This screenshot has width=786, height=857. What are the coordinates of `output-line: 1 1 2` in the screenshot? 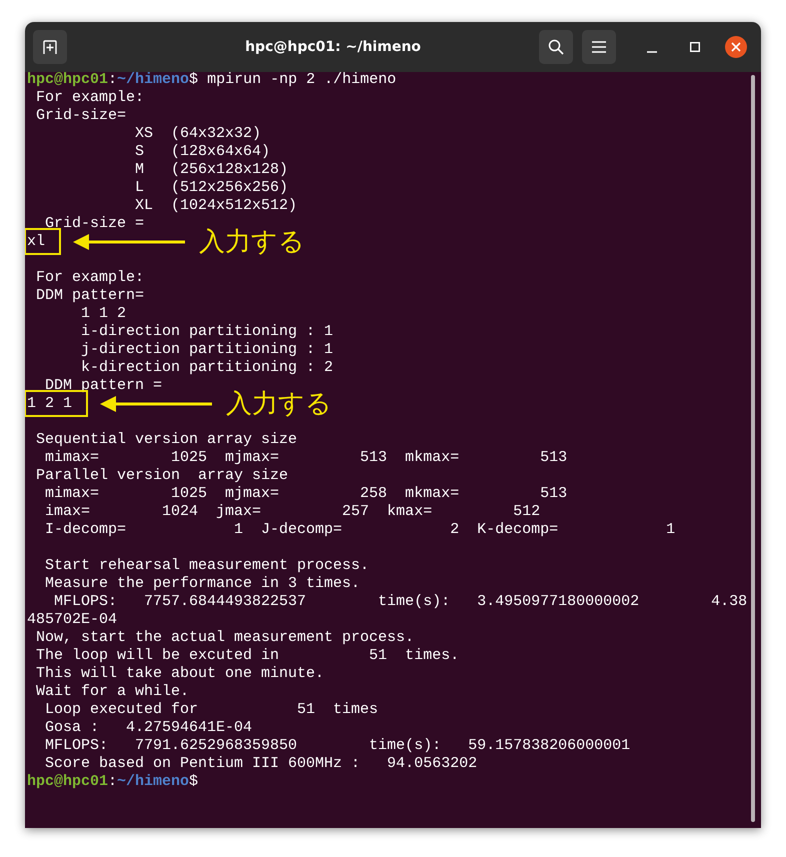 It's located at (103, 314).